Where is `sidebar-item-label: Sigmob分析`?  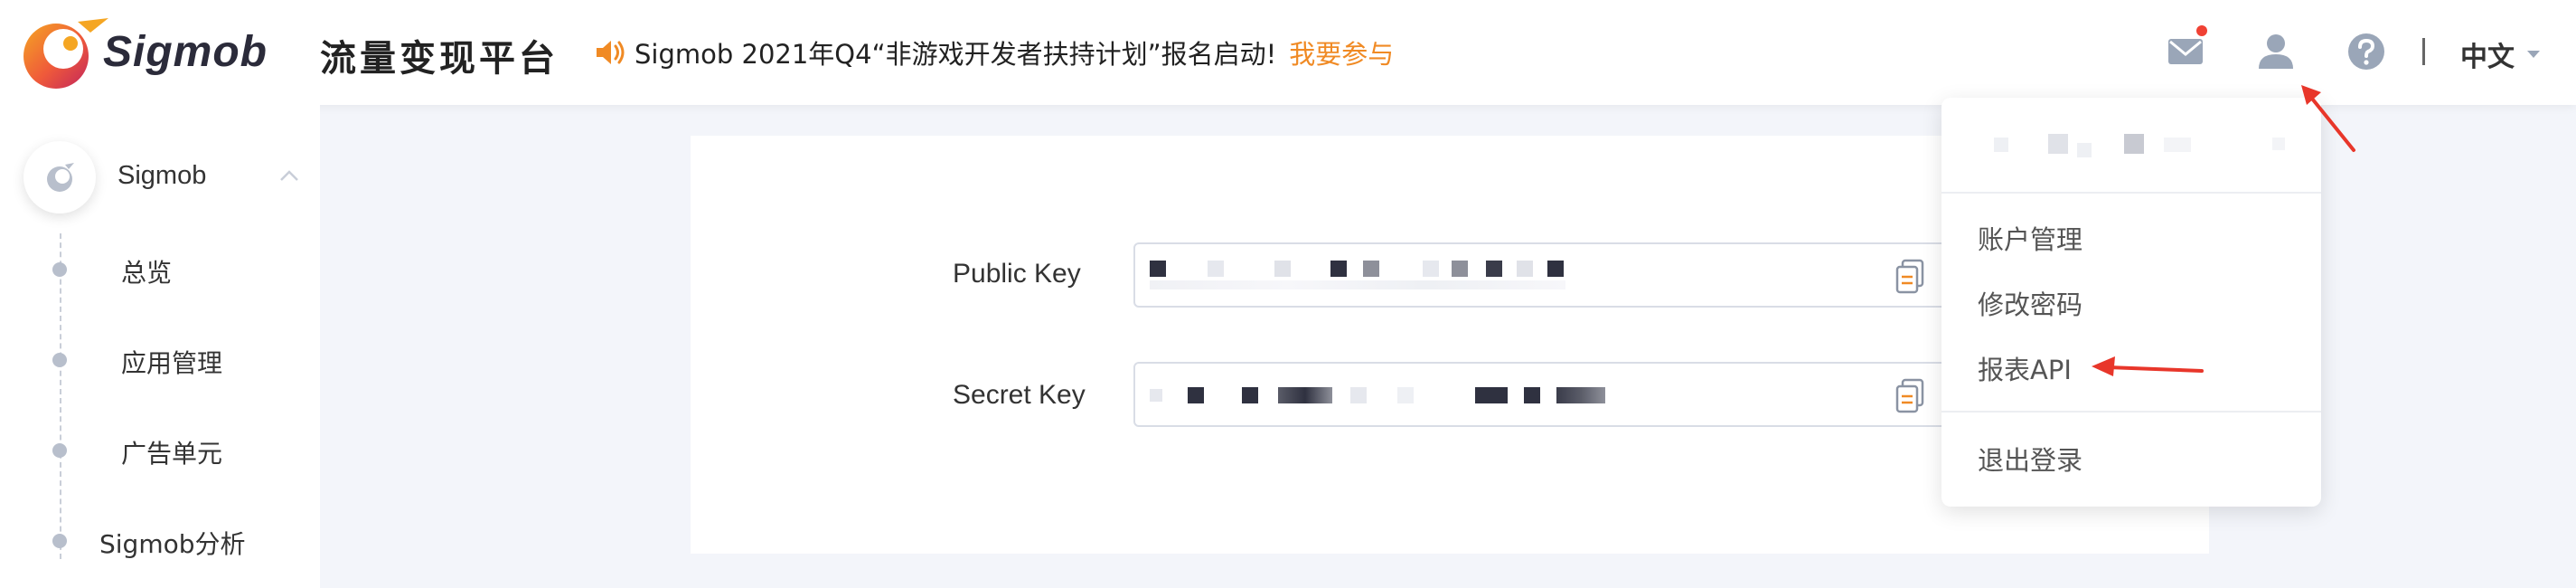 sidebar-item-label: Sigmob分析 is located at coordinates (173, 544).